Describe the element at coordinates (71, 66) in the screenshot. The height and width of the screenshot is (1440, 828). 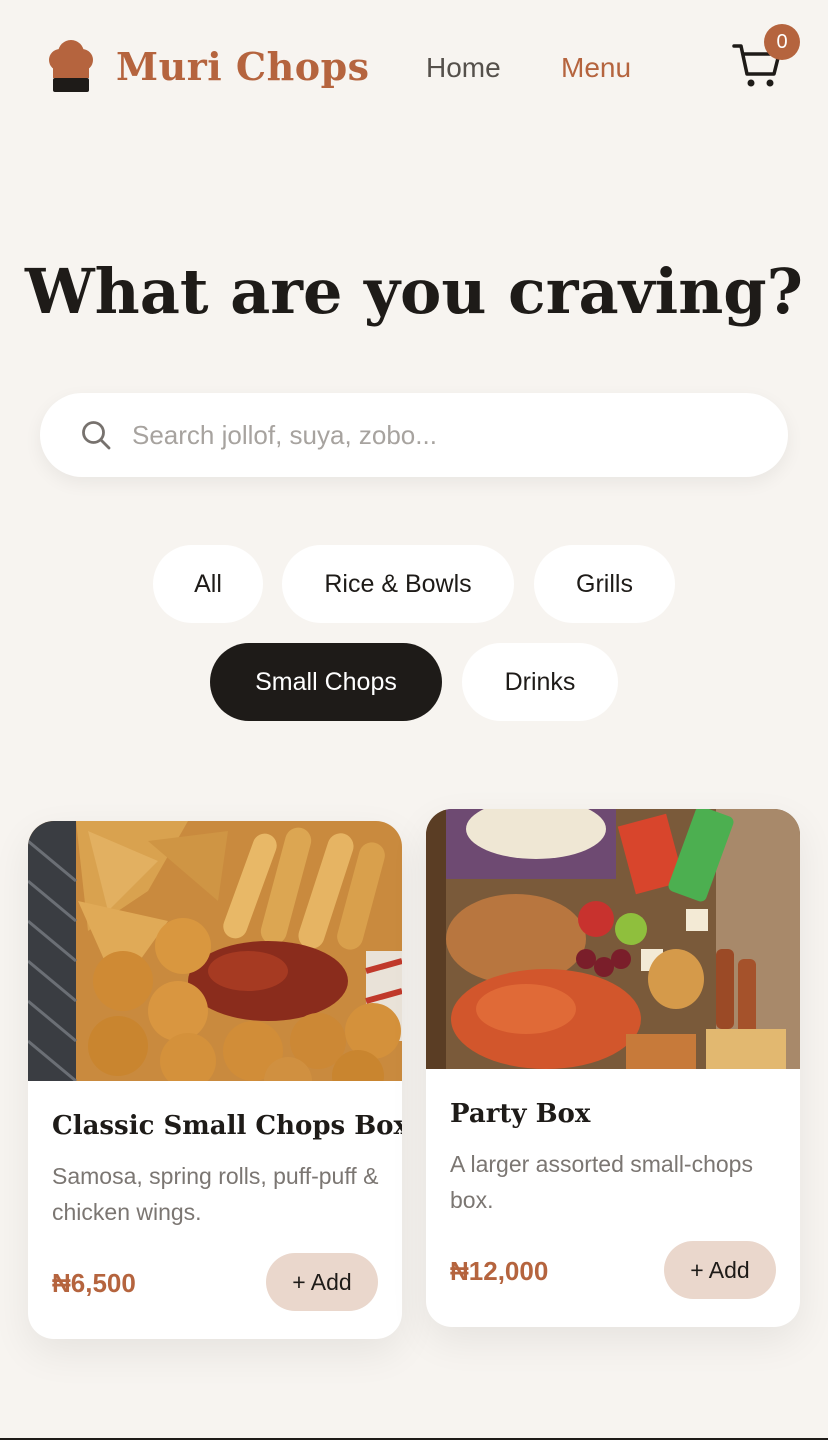
I see `chef-hat-logo-icon` at that location.